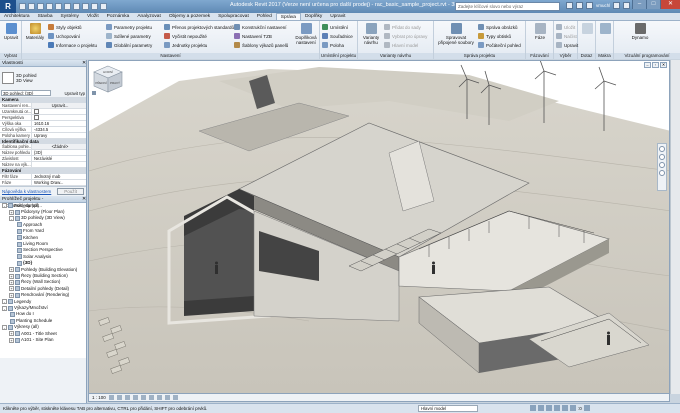 The image size is (680, 413). I want to click on properties-help-link: Nápověda k vlastnostem, so click(26, 191).